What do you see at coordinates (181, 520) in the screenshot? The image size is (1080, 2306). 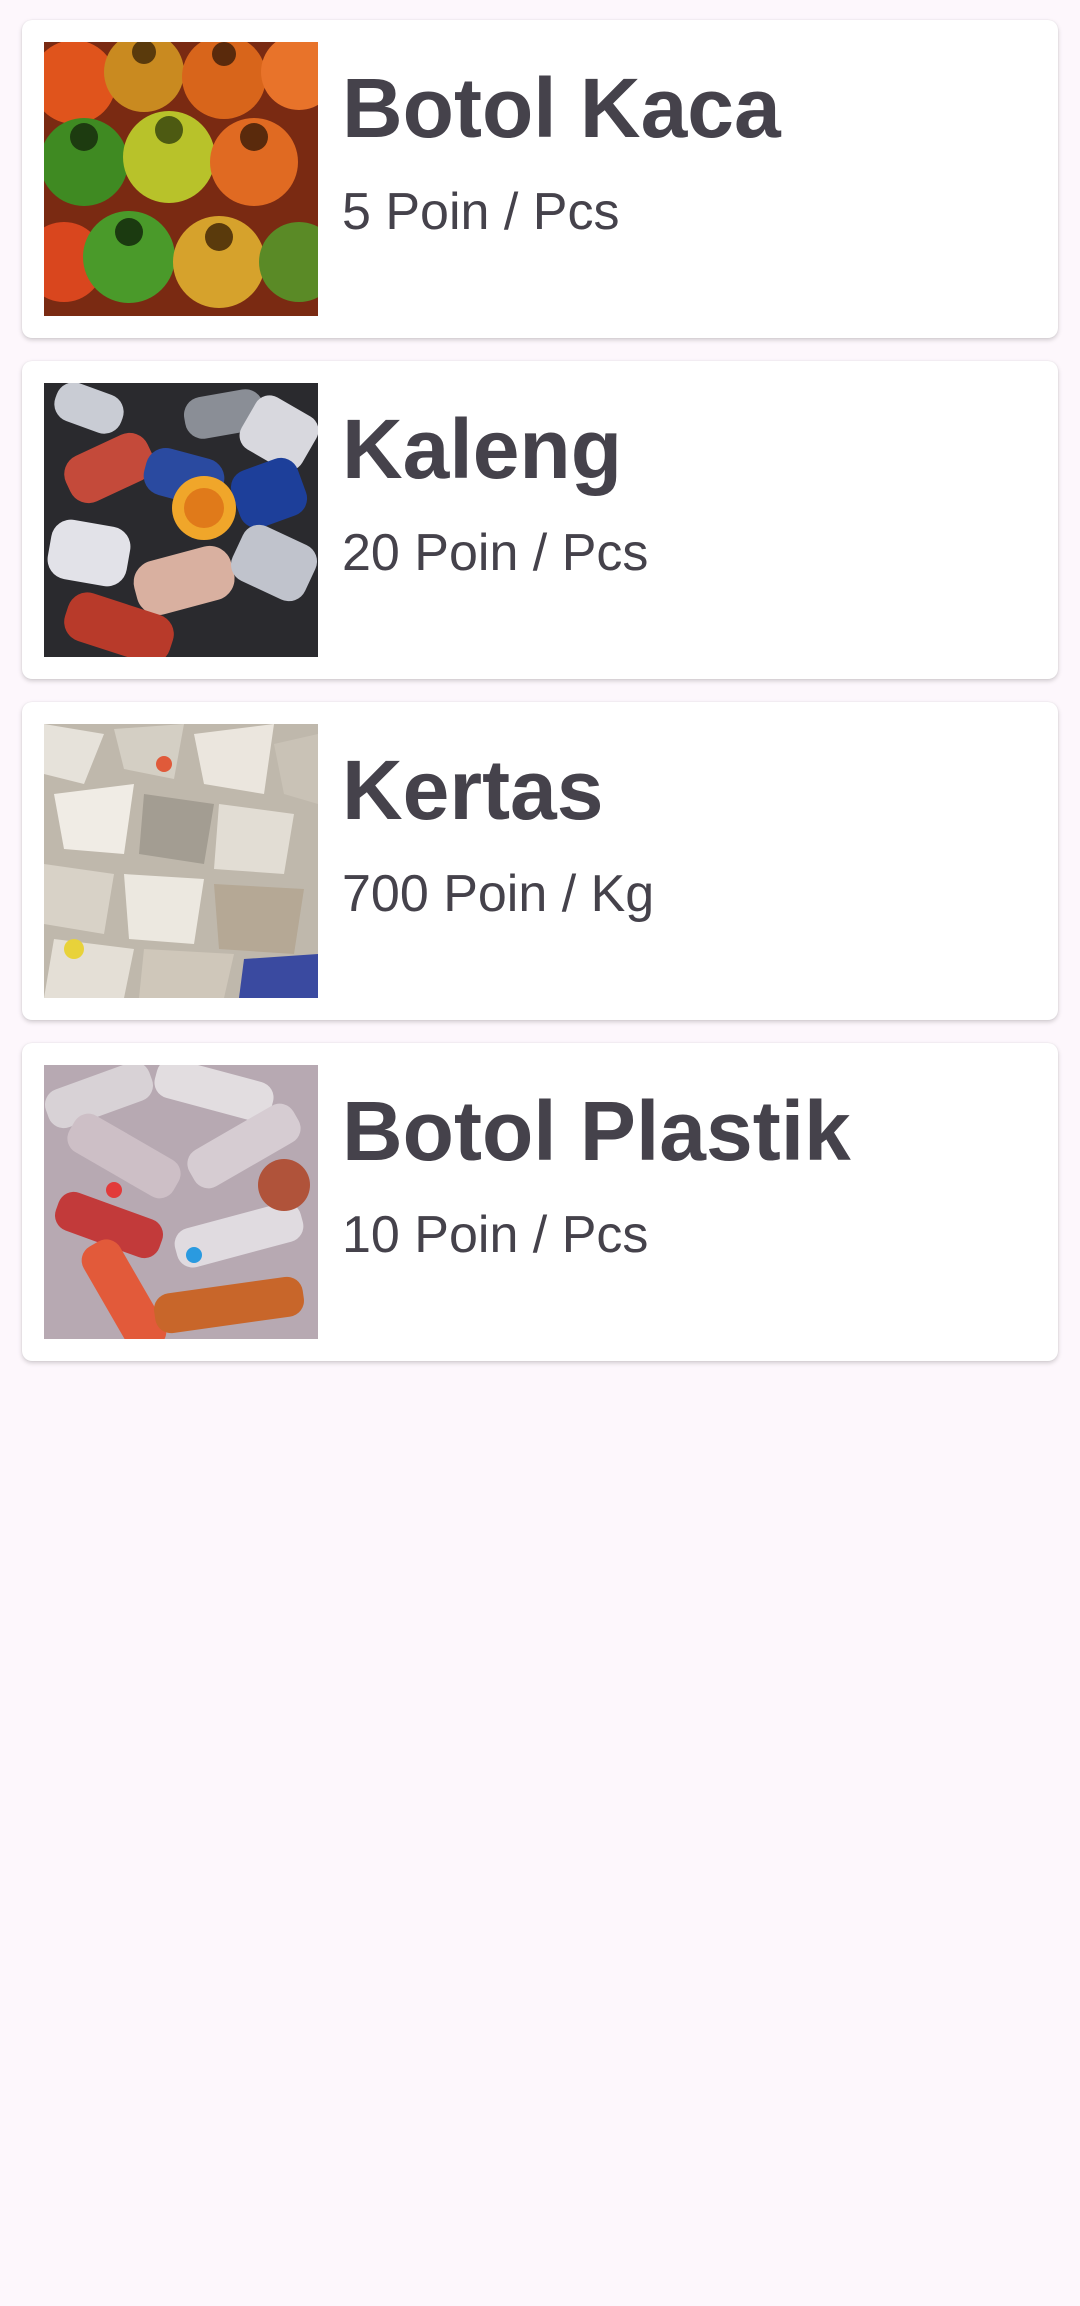 I see `cans-image` at bounding box center [181, 520].